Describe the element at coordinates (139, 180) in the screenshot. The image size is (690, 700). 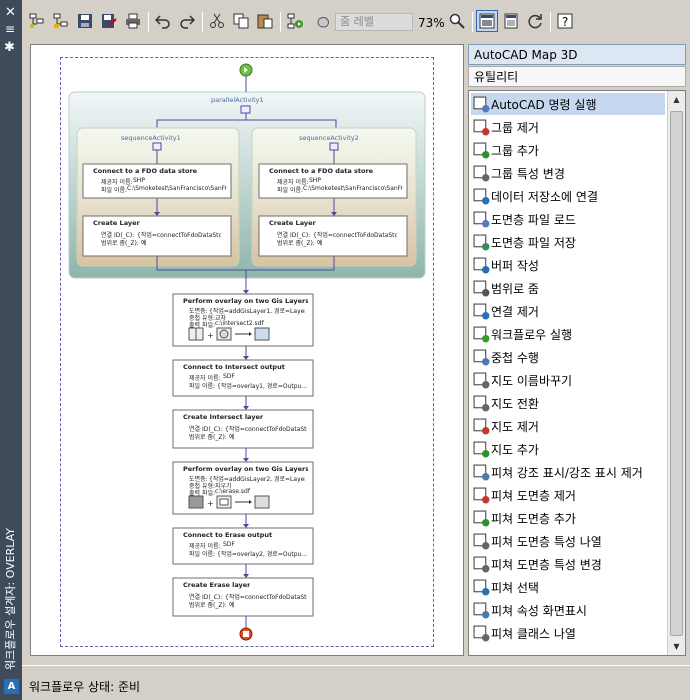
I see `provider-value: SHP` at that location.